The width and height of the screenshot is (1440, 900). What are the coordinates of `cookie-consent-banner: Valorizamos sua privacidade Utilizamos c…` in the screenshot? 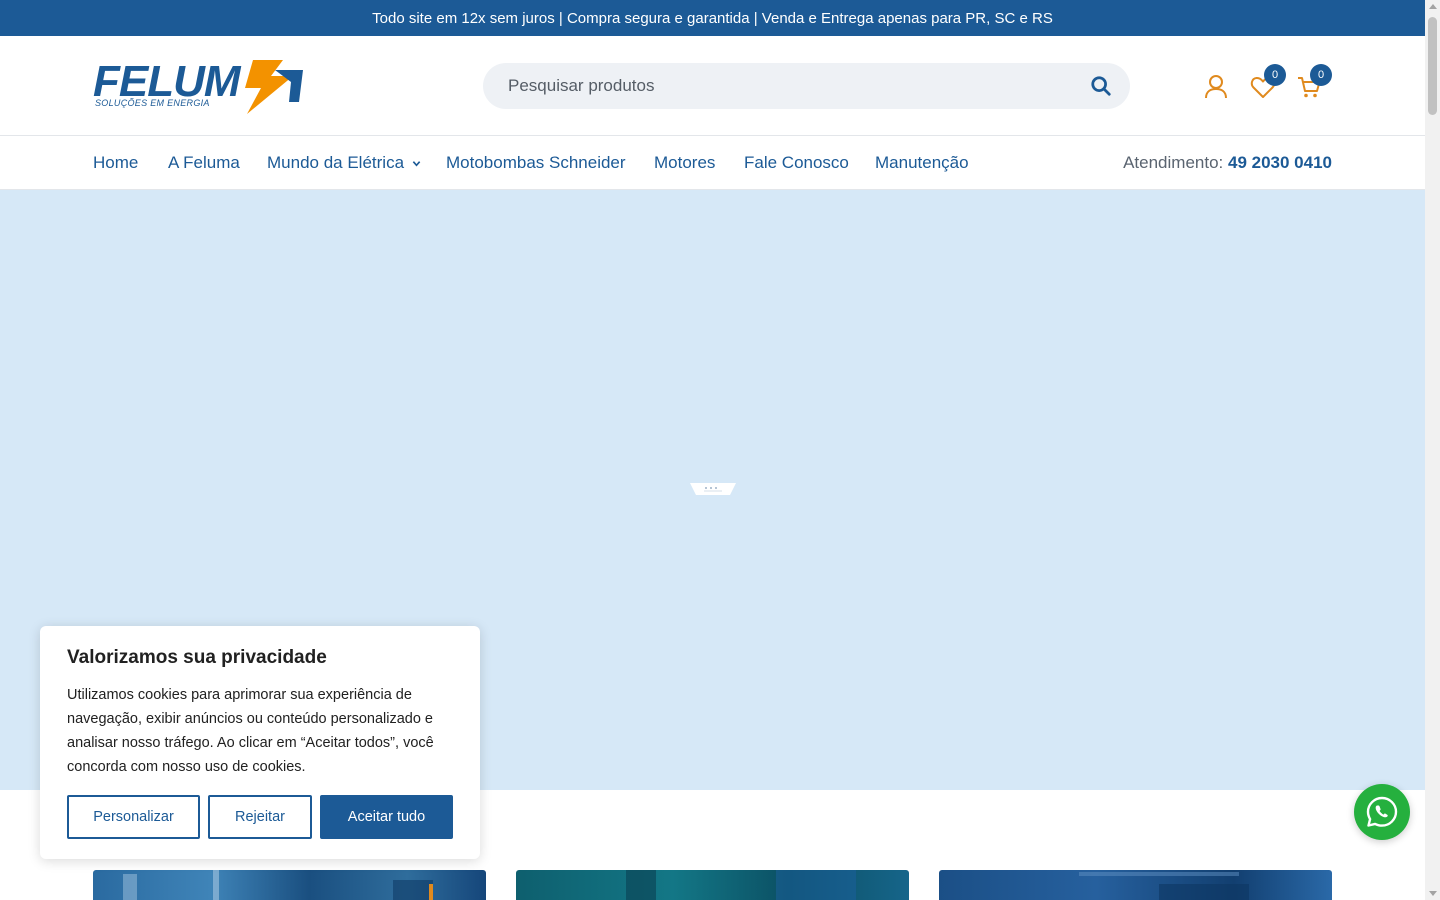 It's located at (260, 742).